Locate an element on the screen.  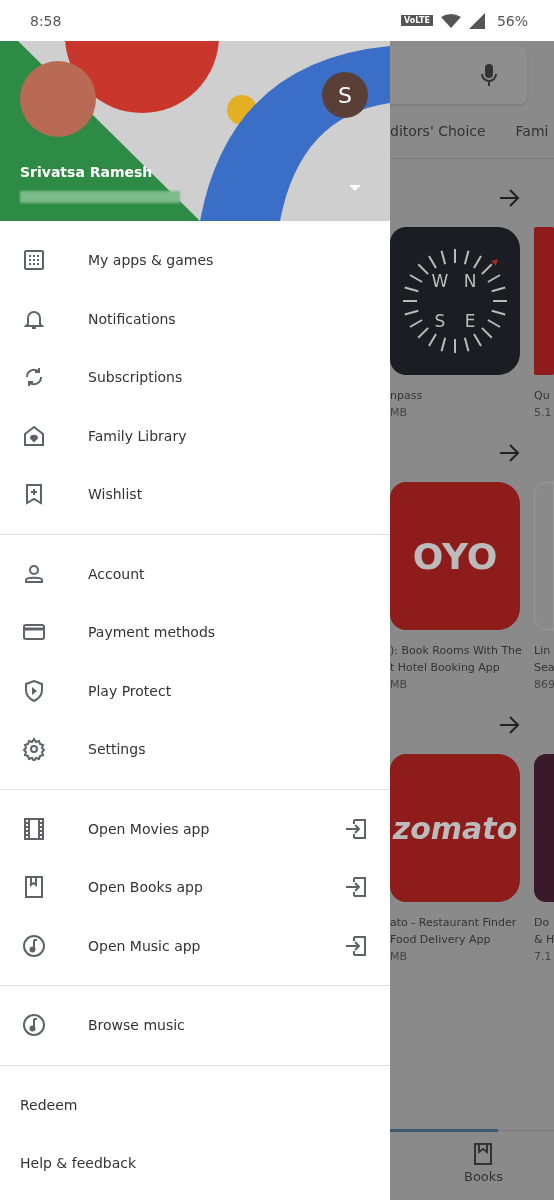
menu-item: Help & feedback is located at coordinates (195, 1163).